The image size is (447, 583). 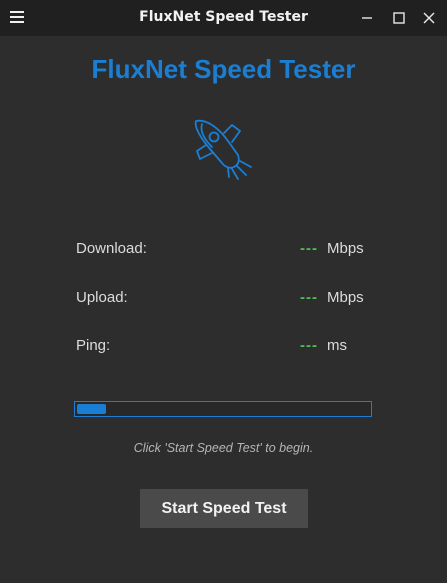 What do you see at coordinates (93, 345) in the screenshot?
I see `ping-label: Ping:` at bounding box center [93, 345].